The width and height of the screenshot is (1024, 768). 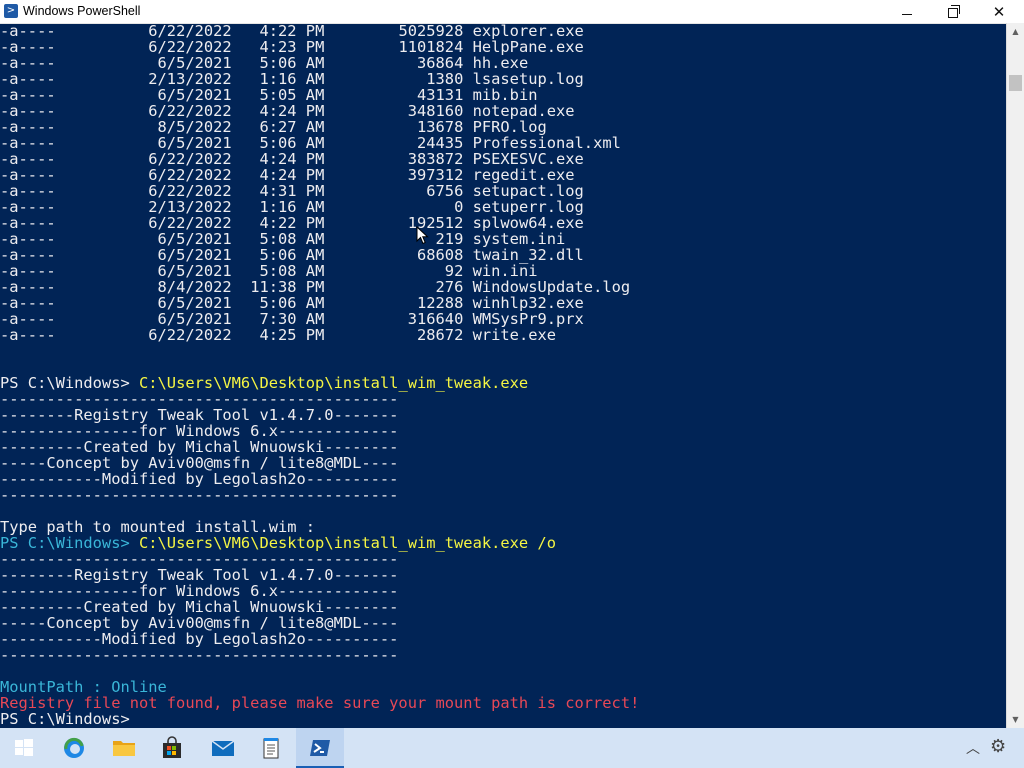 I want to click on start-button, so click(x=24, y=748).